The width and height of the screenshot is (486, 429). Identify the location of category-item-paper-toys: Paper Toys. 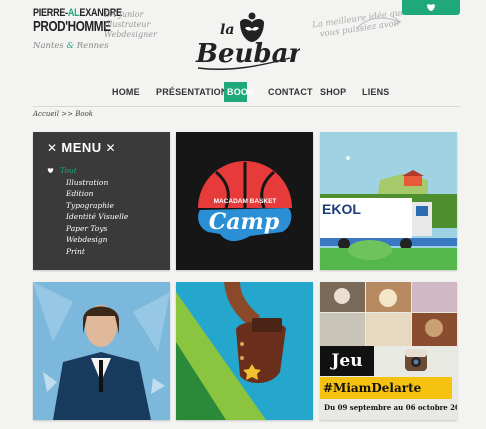
(87, 229).